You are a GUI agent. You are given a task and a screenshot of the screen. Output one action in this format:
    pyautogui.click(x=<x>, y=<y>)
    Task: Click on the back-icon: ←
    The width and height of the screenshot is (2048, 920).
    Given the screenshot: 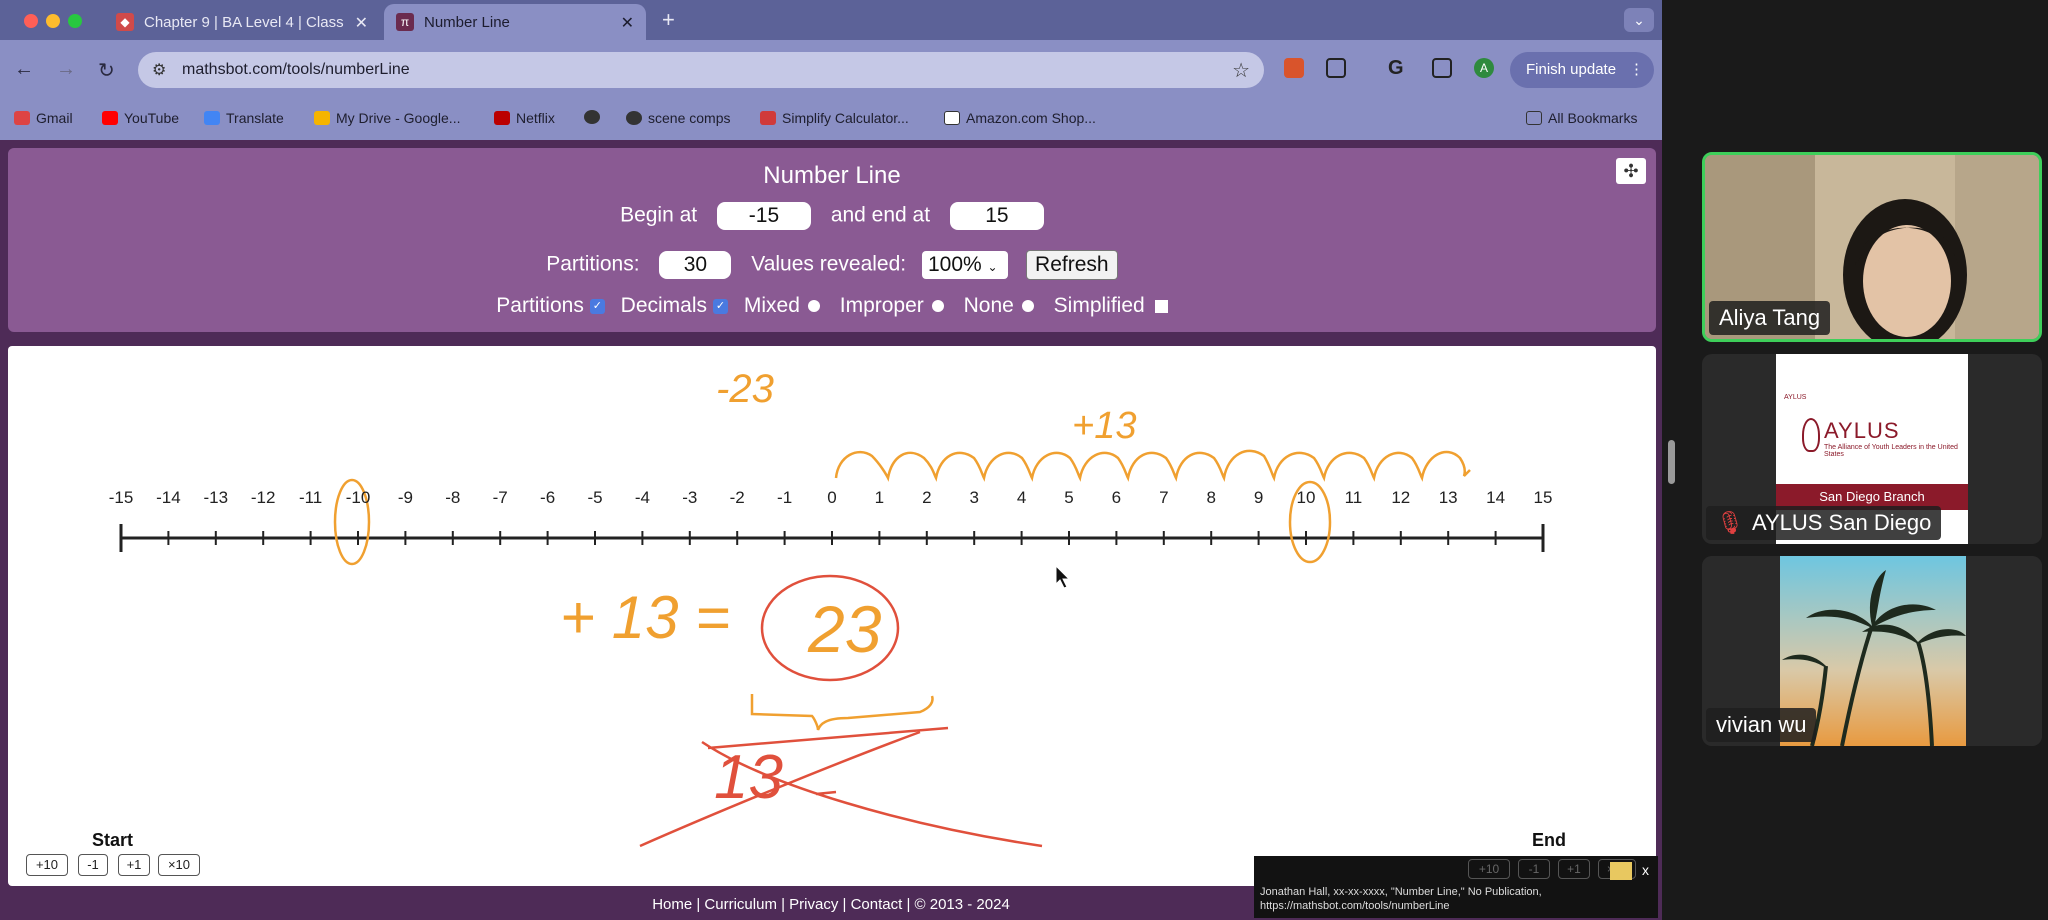 What is the action you would take?
    pyautogui.click(x=24, y=69)
    